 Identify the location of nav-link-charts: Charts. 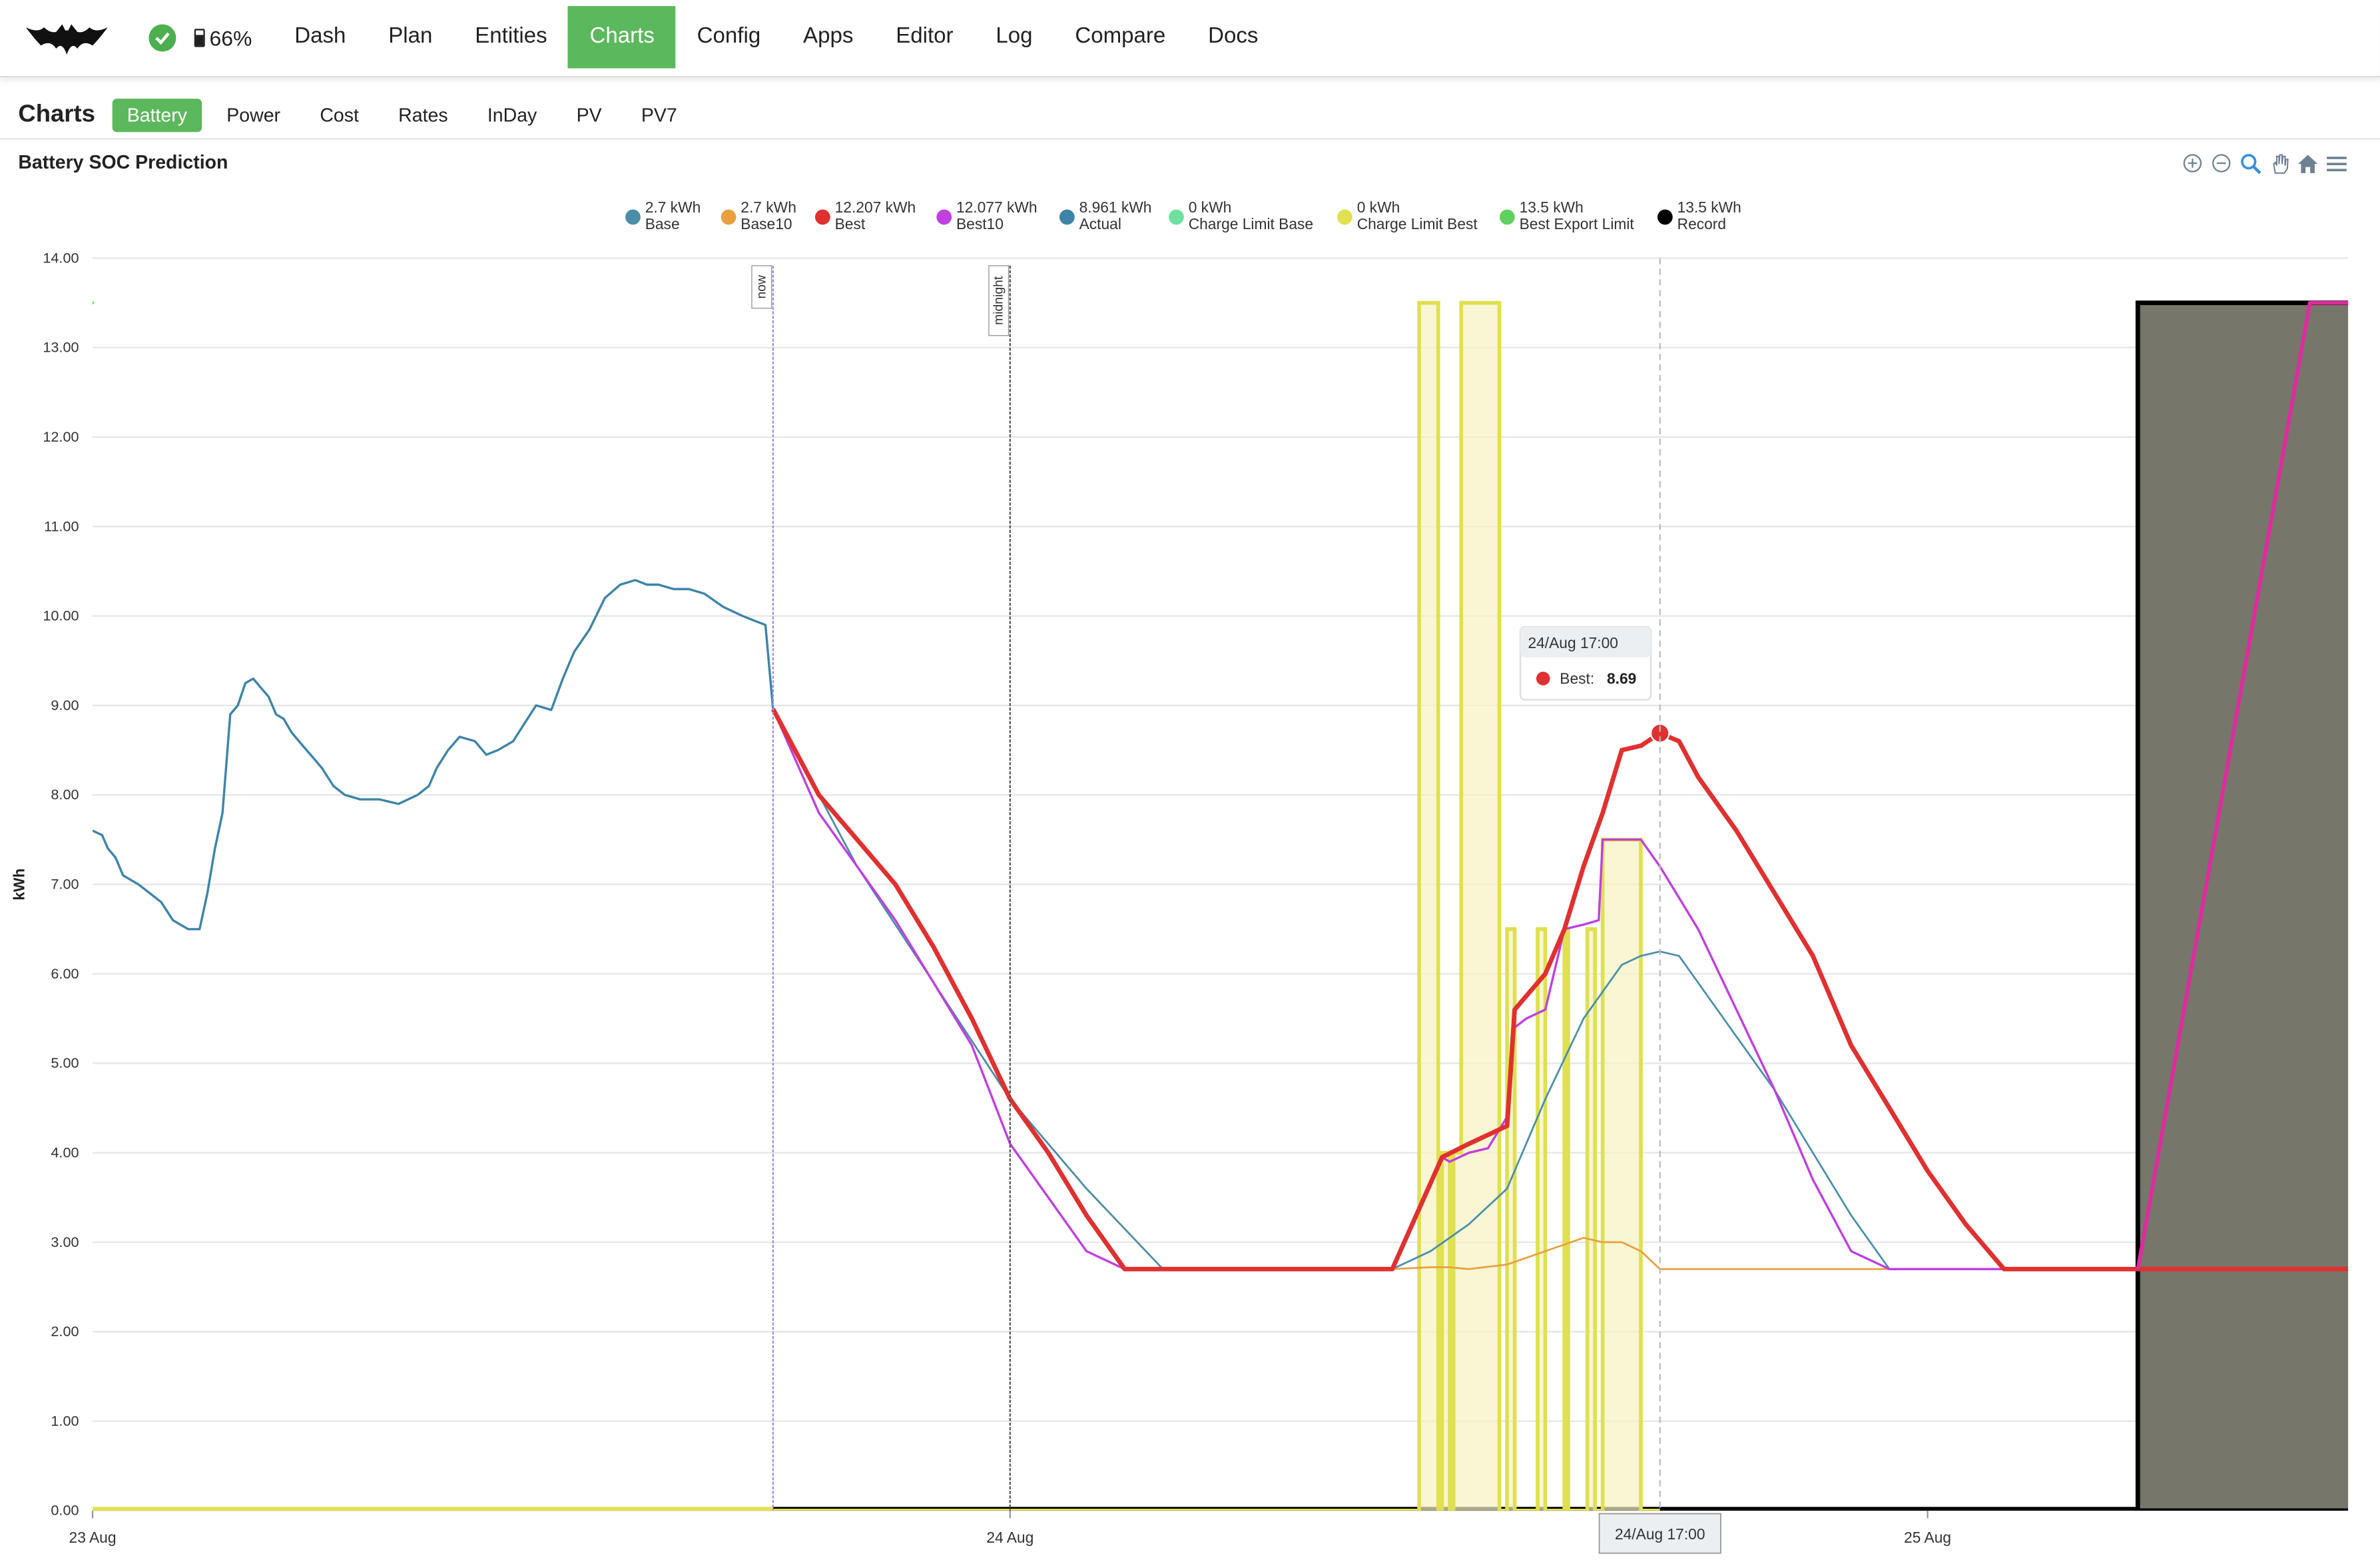
(622, 36).